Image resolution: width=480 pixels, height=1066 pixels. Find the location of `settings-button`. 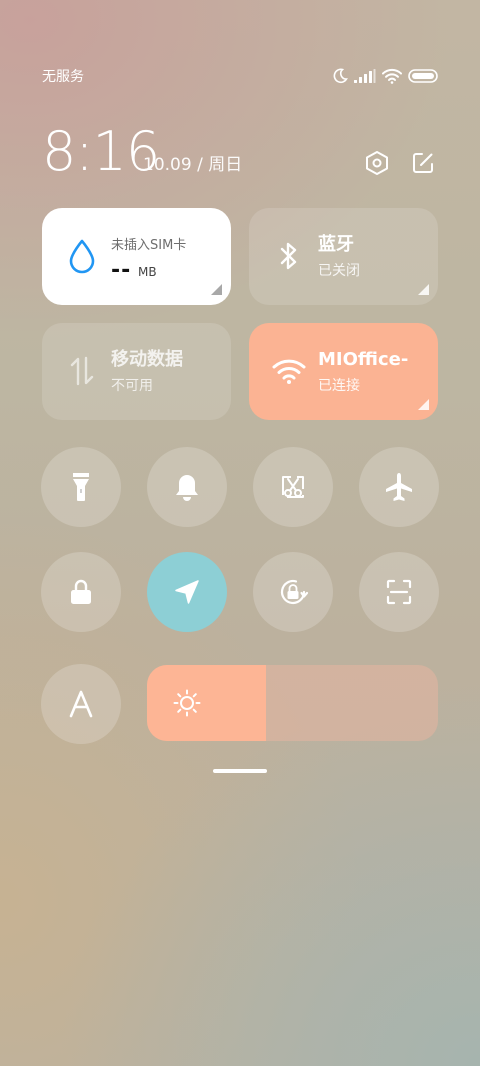

settings-button is located at coordinates (377, 163).